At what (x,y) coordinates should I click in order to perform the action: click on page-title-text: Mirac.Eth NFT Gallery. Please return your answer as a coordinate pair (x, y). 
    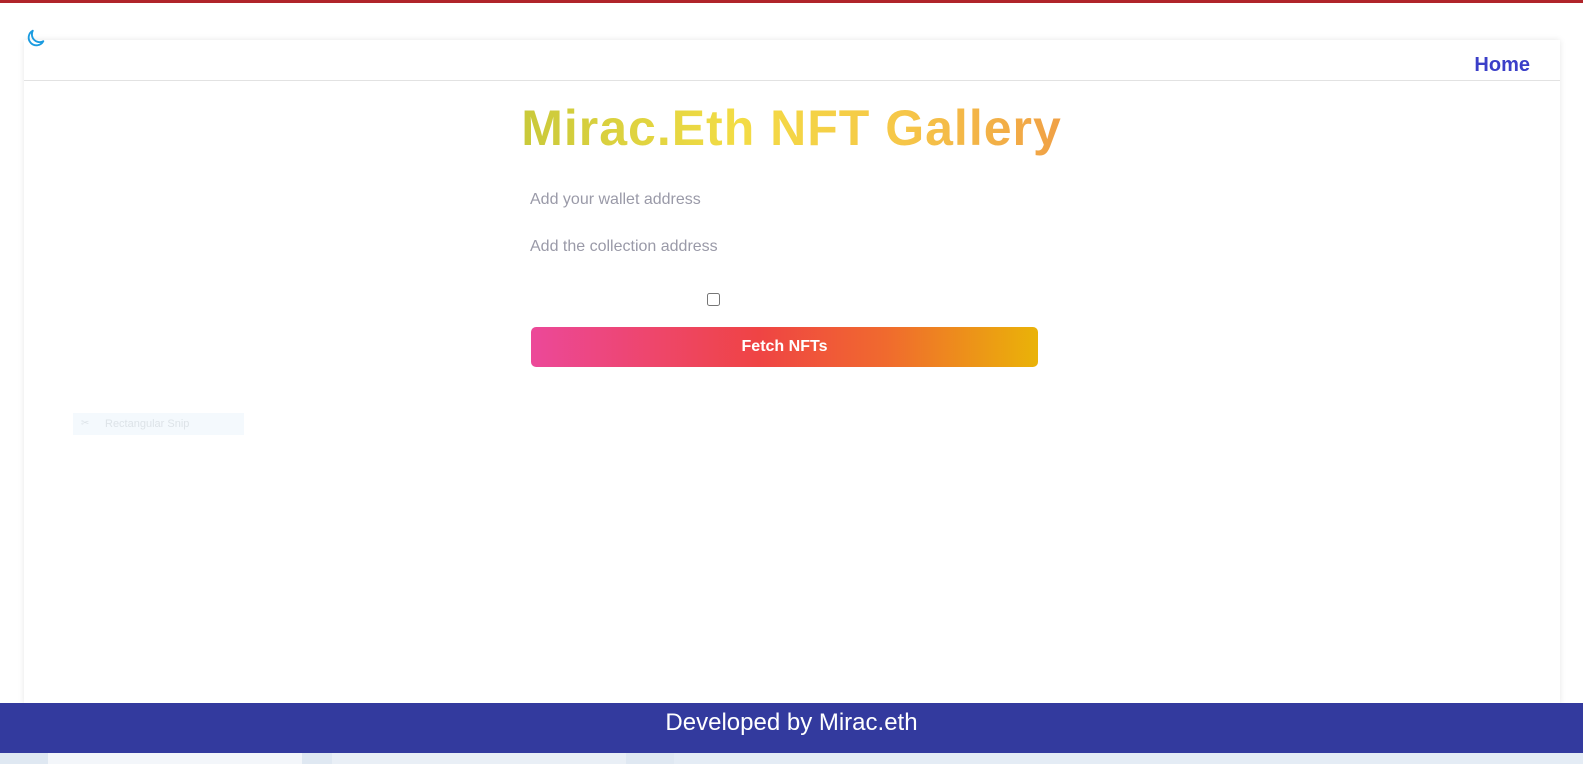
    Looking at the image, I should click on (791, 128).